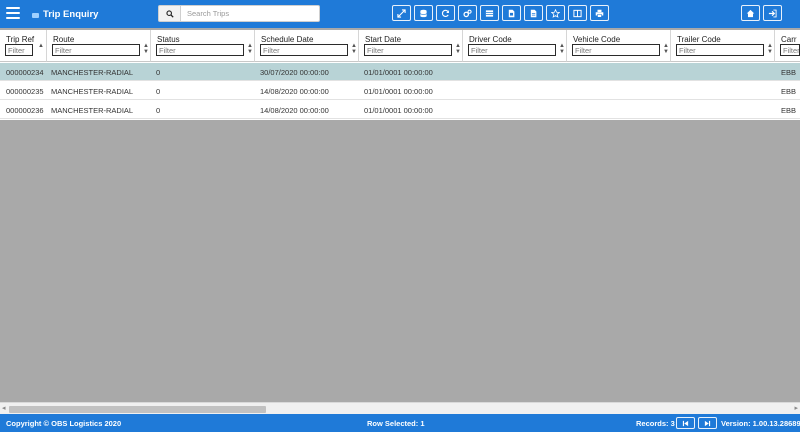 This screenshot has height=432, width=800. Describe the element at coordinates (512, 50) in the screenshot. I see `filter-input-driver-code` at that location.